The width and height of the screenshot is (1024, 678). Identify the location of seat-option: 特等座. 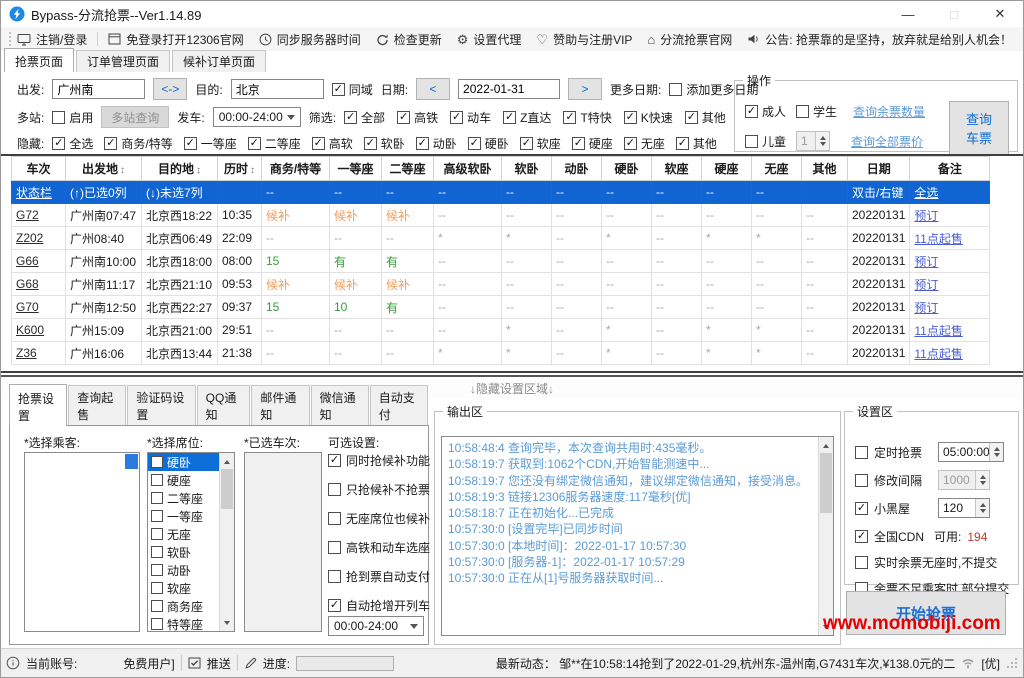
(184, 624).